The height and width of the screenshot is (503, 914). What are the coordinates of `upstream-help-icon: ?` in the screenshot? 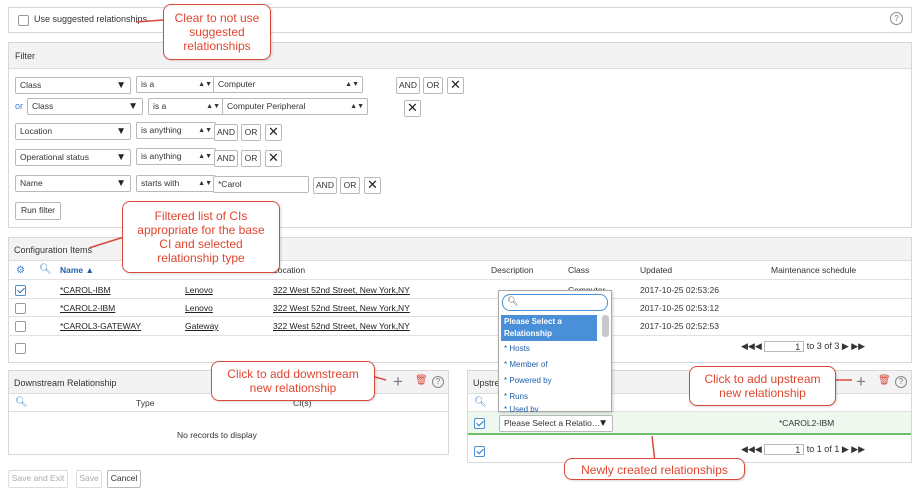 It's located at (901, 382).